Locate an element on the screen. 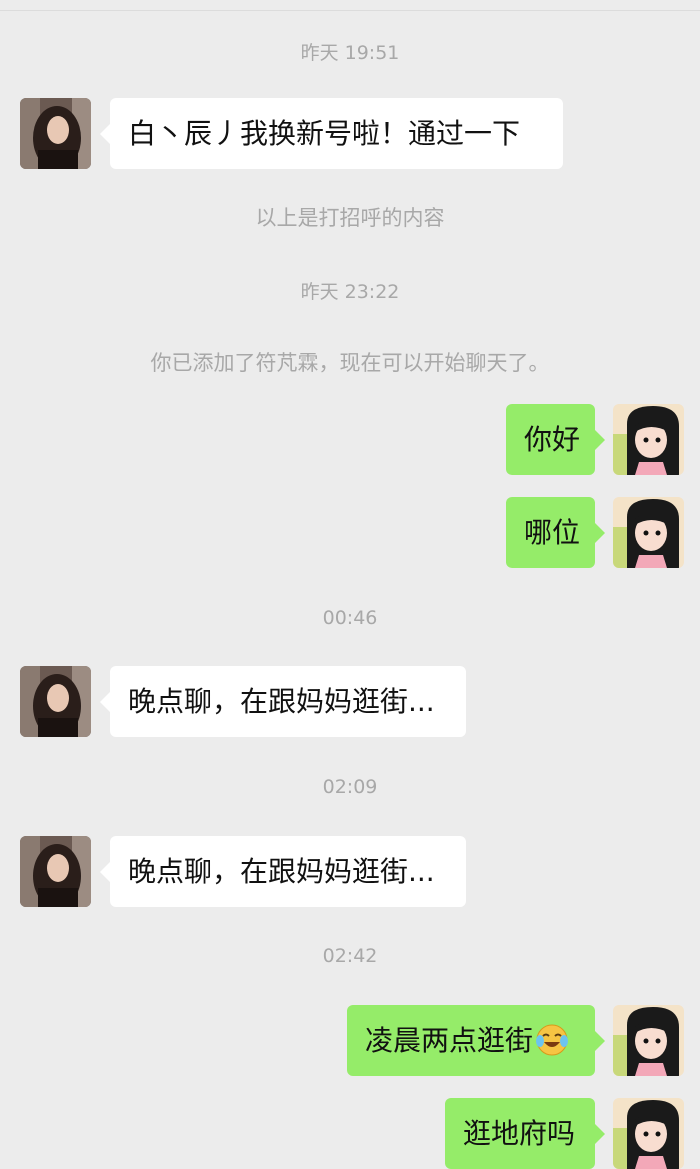 The height and width of the screenshot is (1169, 700). timestamp: 昨天 23:22 is located at coordinates (350, 292).